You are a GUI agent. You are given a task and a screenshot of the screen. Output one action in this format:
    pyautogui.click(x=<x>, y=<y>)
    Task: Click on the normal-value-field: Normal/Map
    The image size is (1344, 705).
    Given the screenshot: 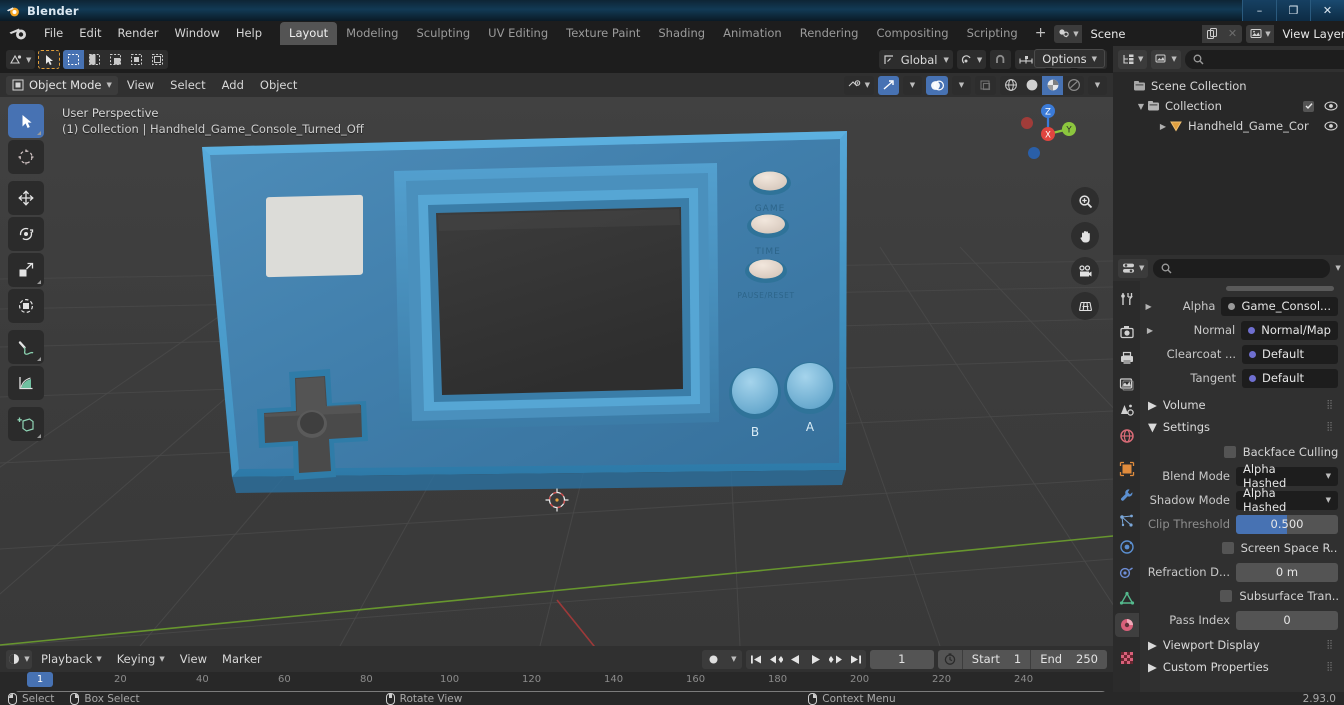 What is the action you would take?
    pyautogui.click(x=1289, y=330)
    